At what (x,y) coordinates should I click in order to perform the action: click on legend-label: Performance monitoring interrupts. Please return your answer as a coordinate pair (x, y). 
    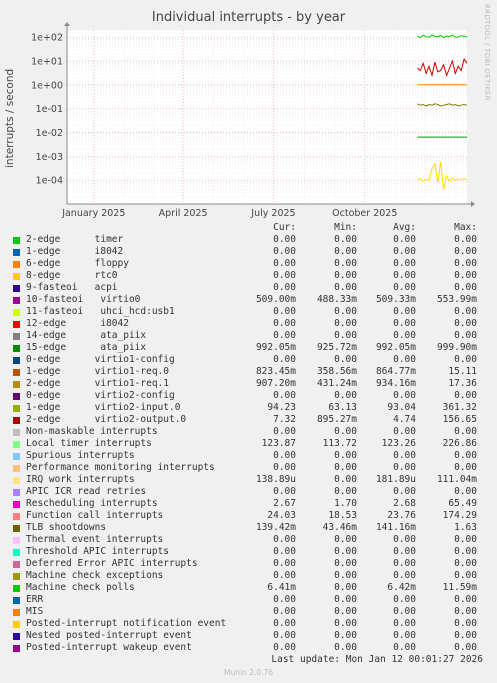
    Looking at the image, I should click on (120, 467).